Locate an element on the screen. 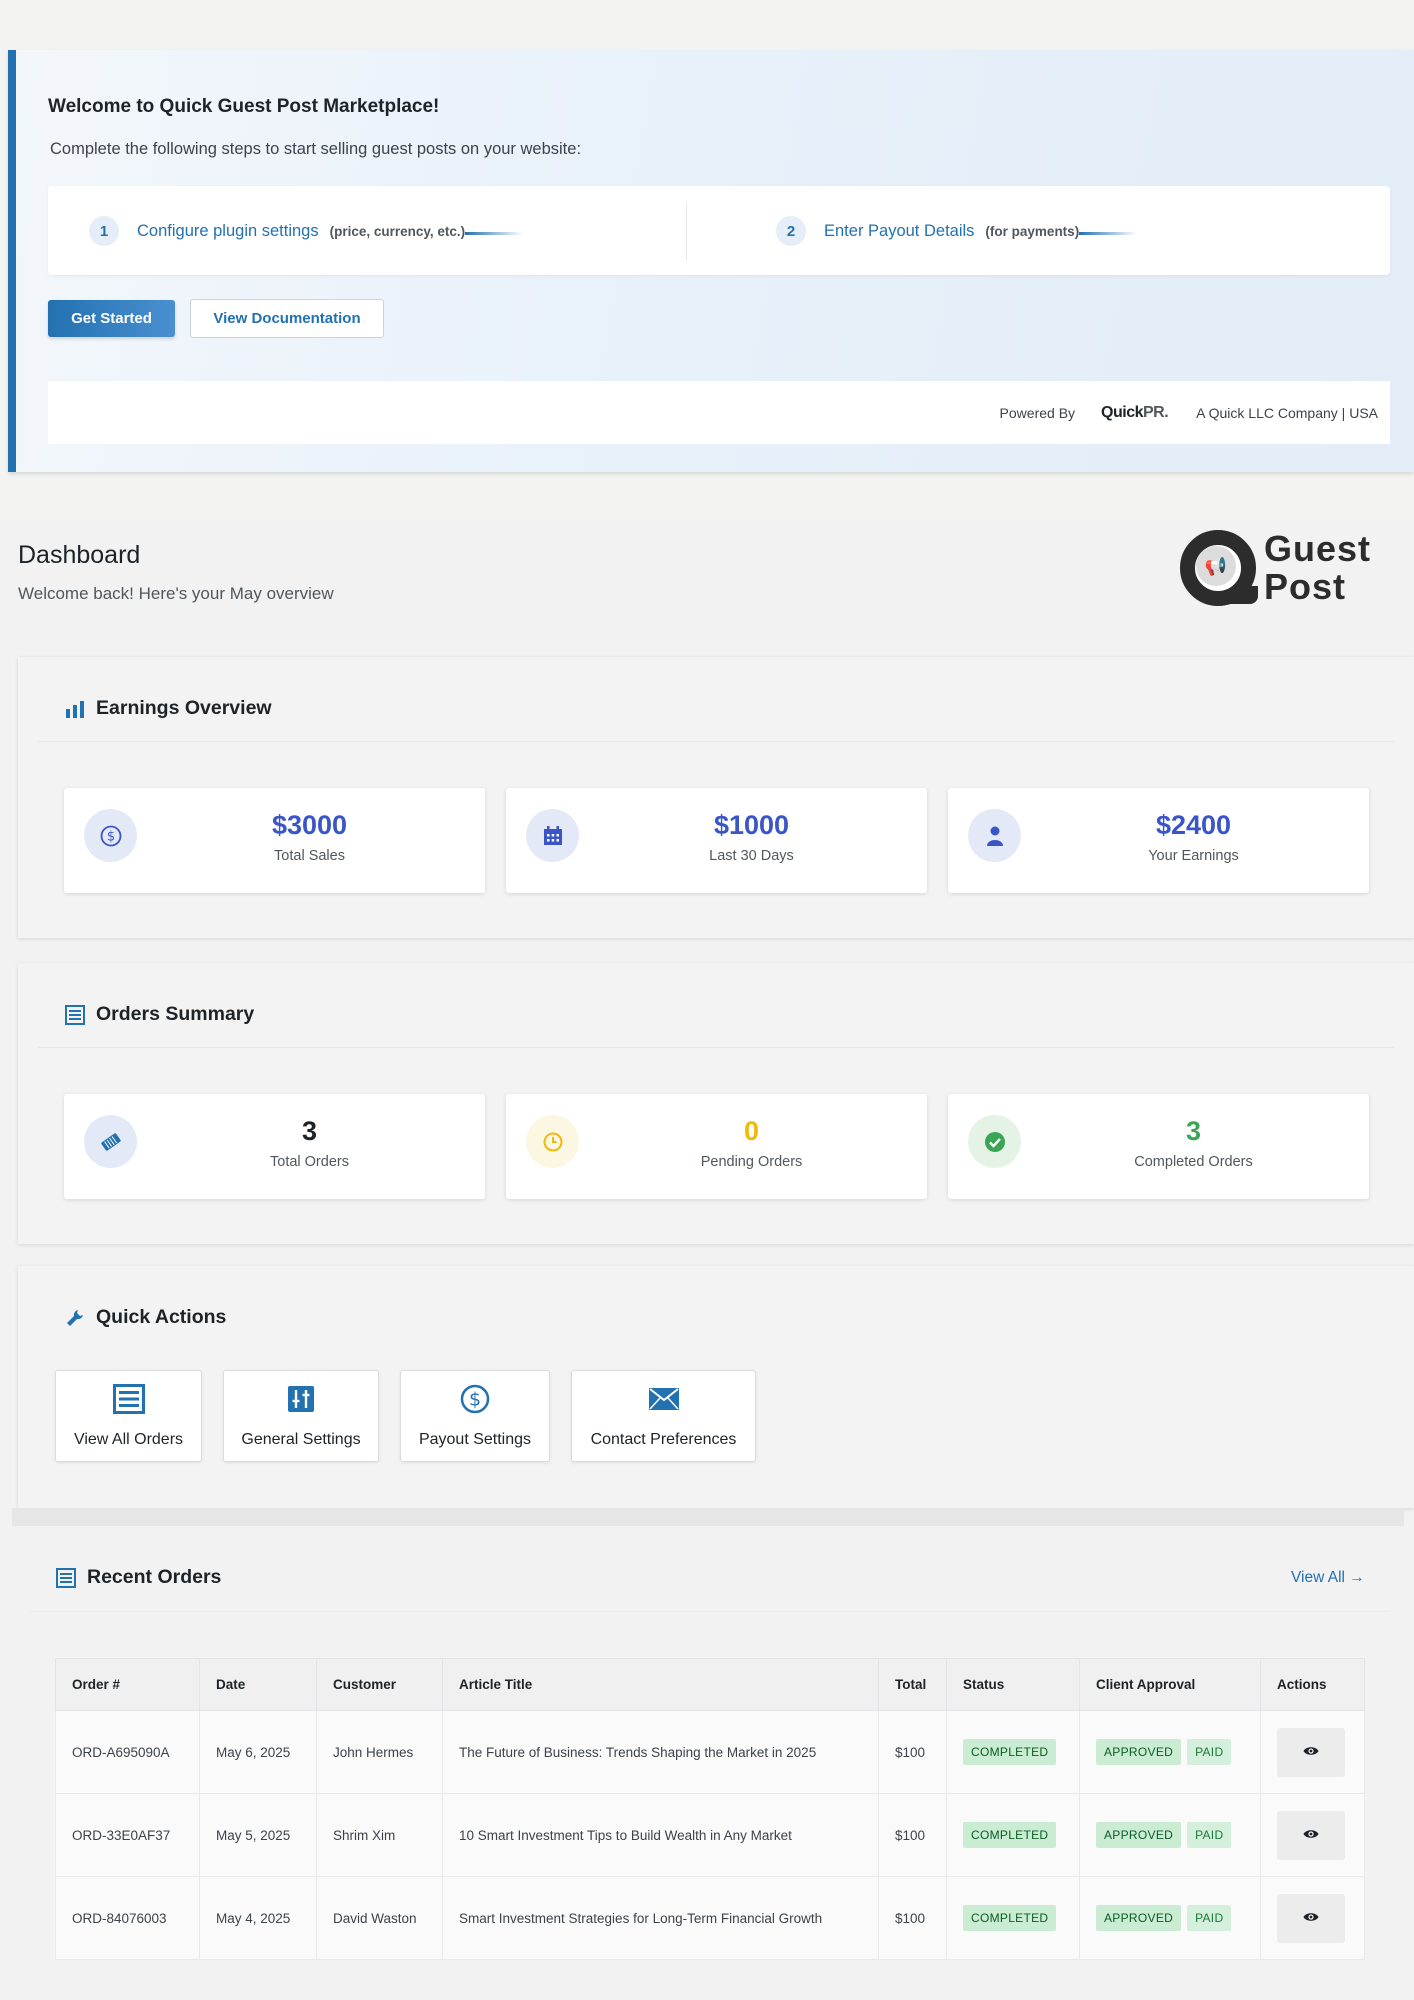  user-icon is located at coordinates (994, 835).